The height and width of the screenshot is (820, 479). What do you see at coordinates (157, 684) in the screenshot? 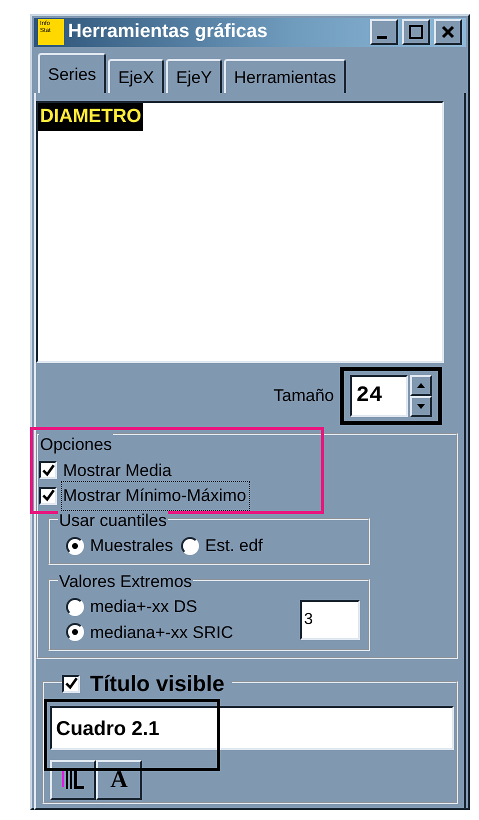
I see `checkbox-label: Título visible` at bounding box center [157, 684].